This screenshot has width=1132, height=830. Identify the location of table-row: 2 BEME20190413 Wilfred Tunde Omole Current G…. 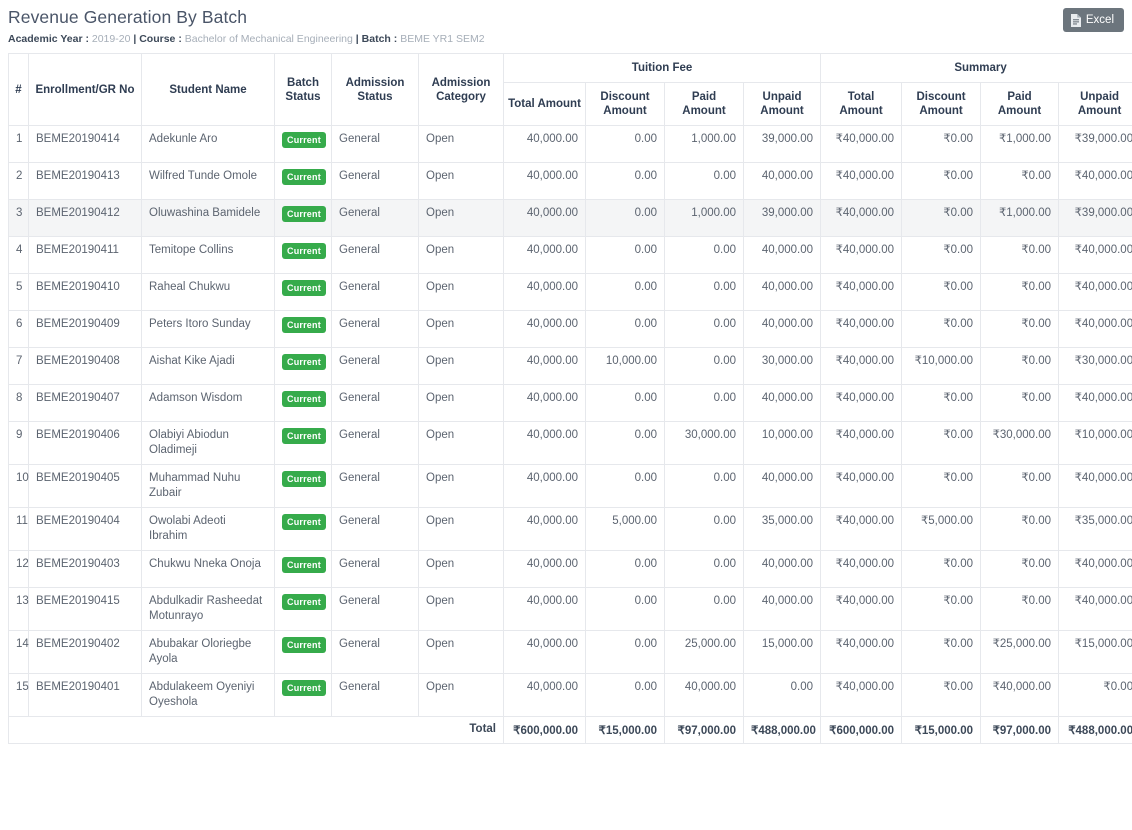
(570, 181).